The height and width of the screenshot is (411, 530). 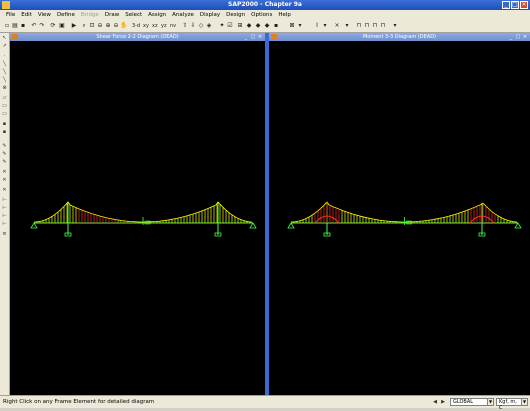 I want to click on reshape-icon: ↗, so click(x=4, y=46).